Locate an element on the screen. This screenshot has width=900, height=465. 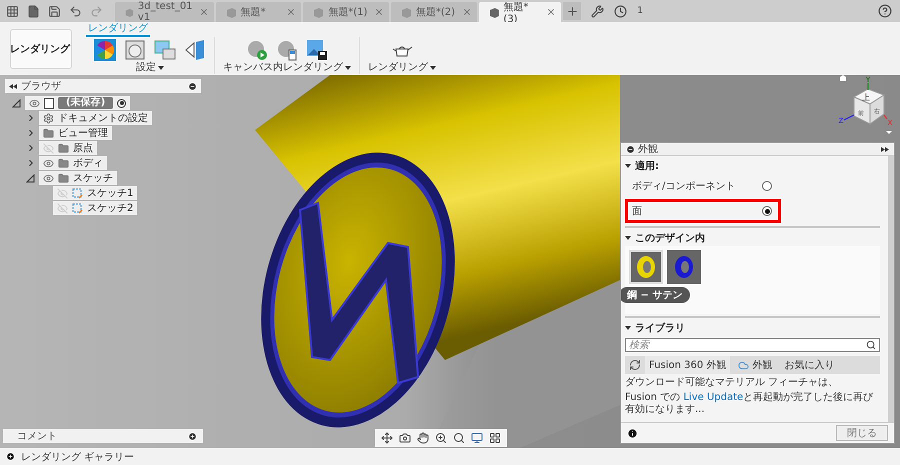
panel-title: 外観 is located at coordinates (648, 149).